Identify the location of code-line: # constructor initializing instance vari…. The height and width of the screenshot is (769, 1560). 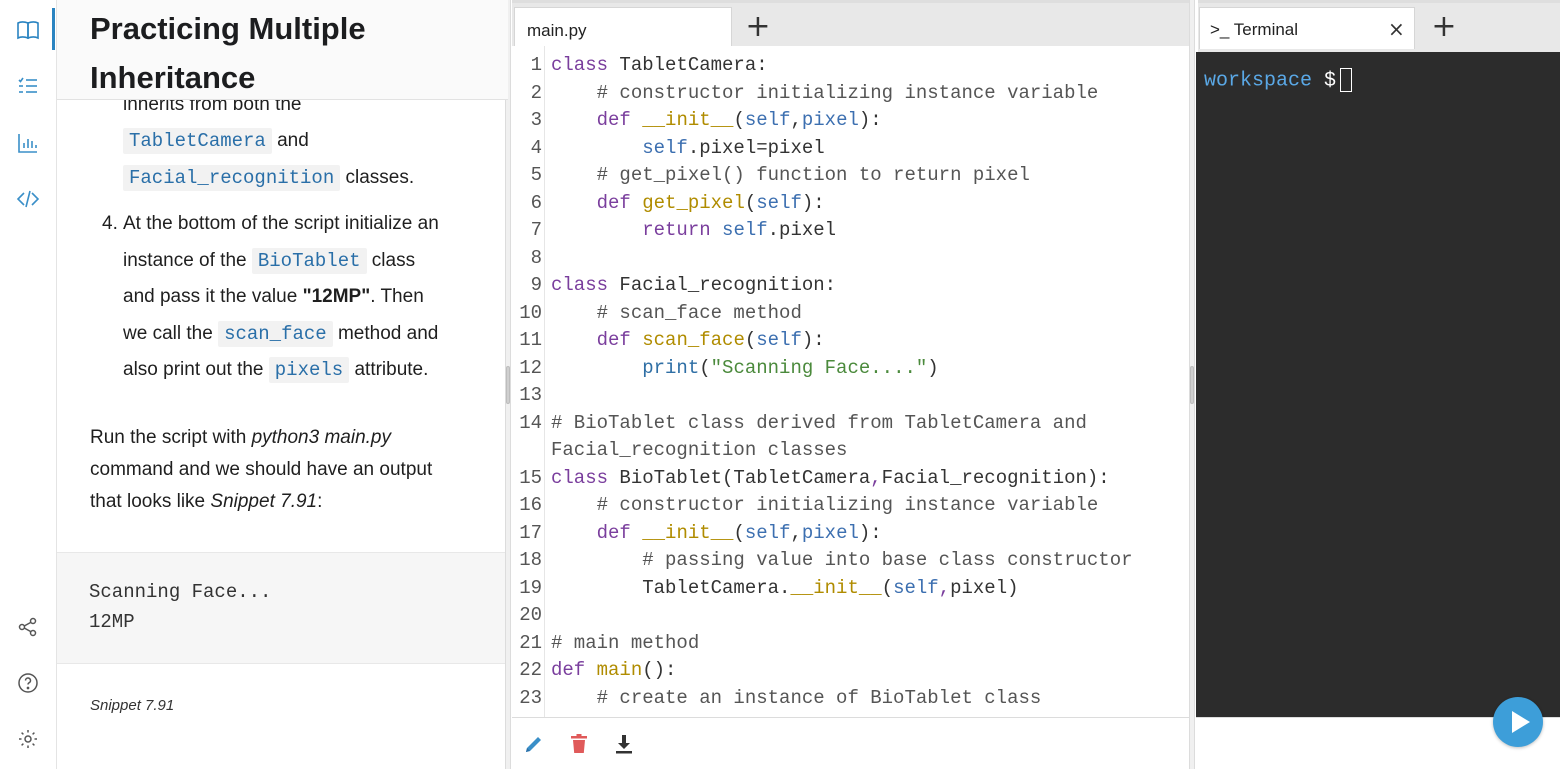
(825, 505).